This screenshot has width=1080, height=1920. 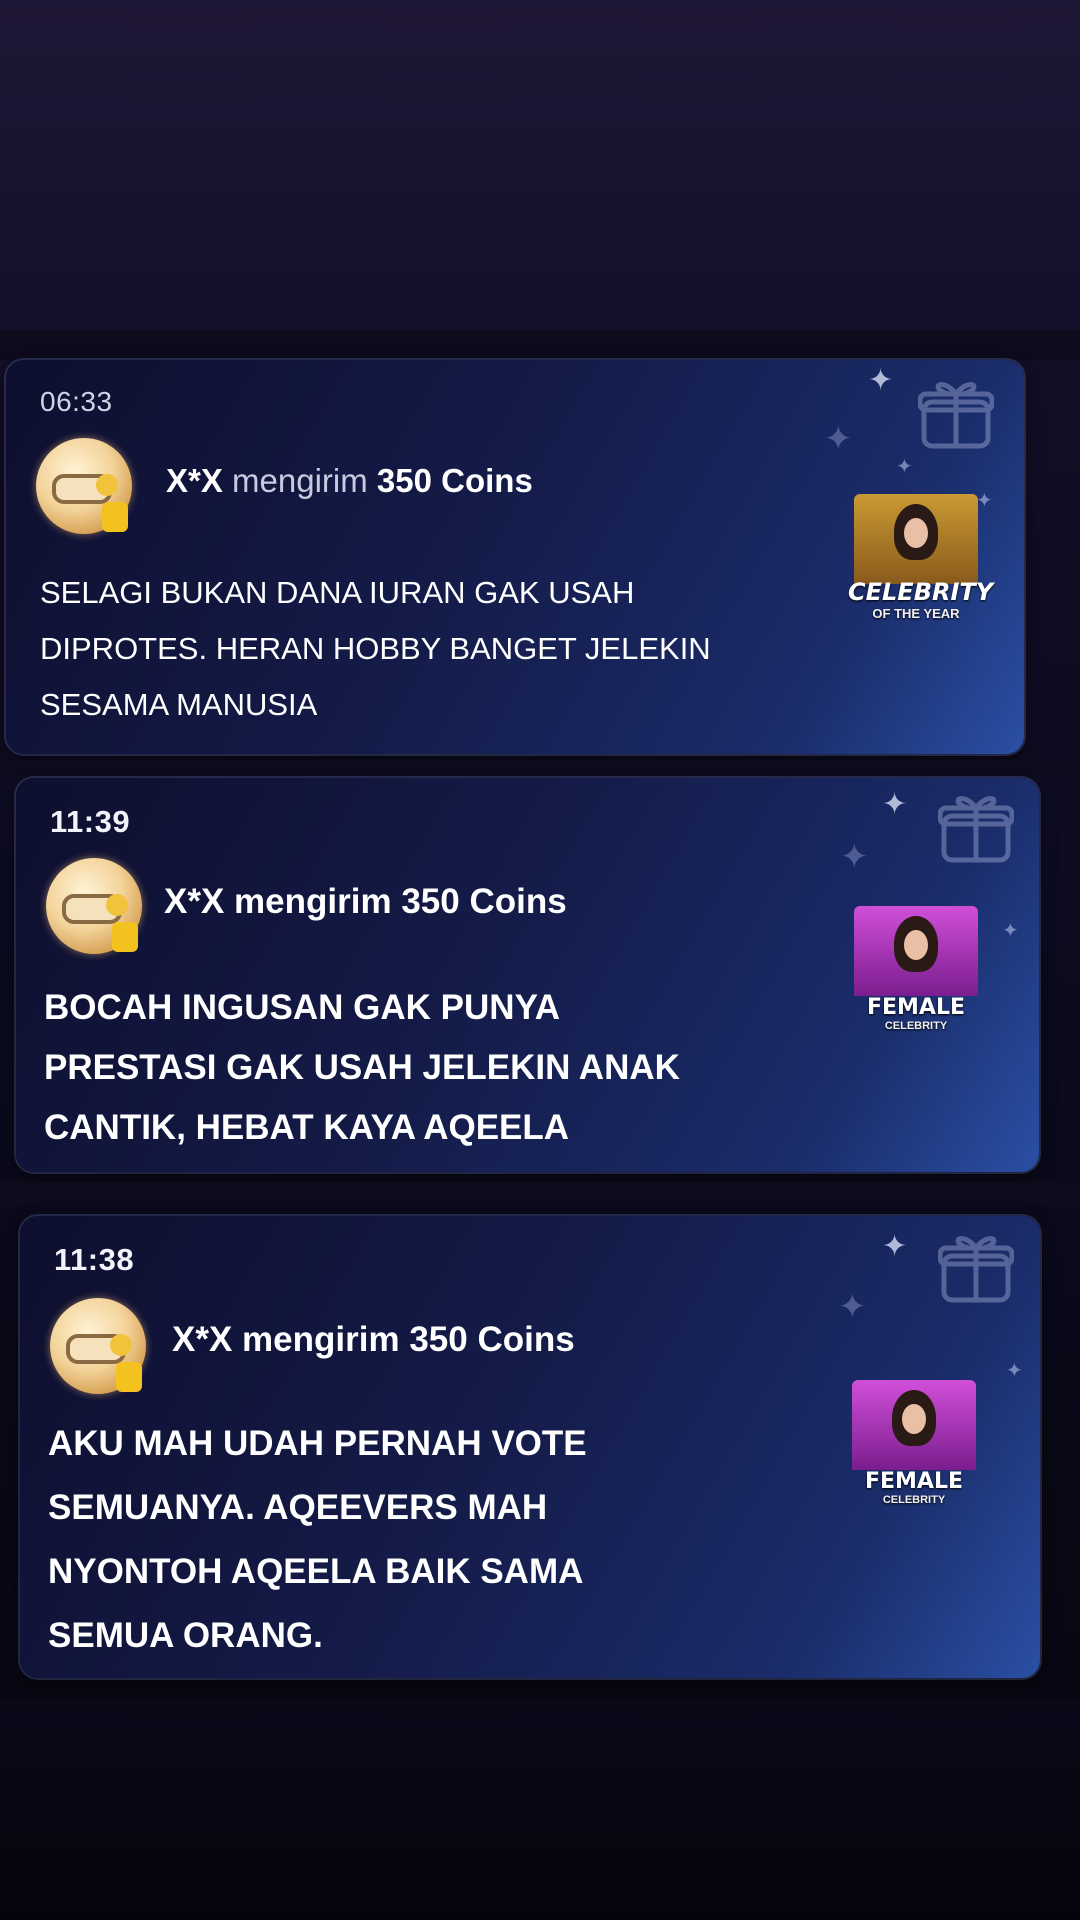 What do you see at coordinates (298, 1507) in the screenshot?
I see `message-line: SEMUANYA. AQEEVERS MAH` at bounding box center [298, 1507].